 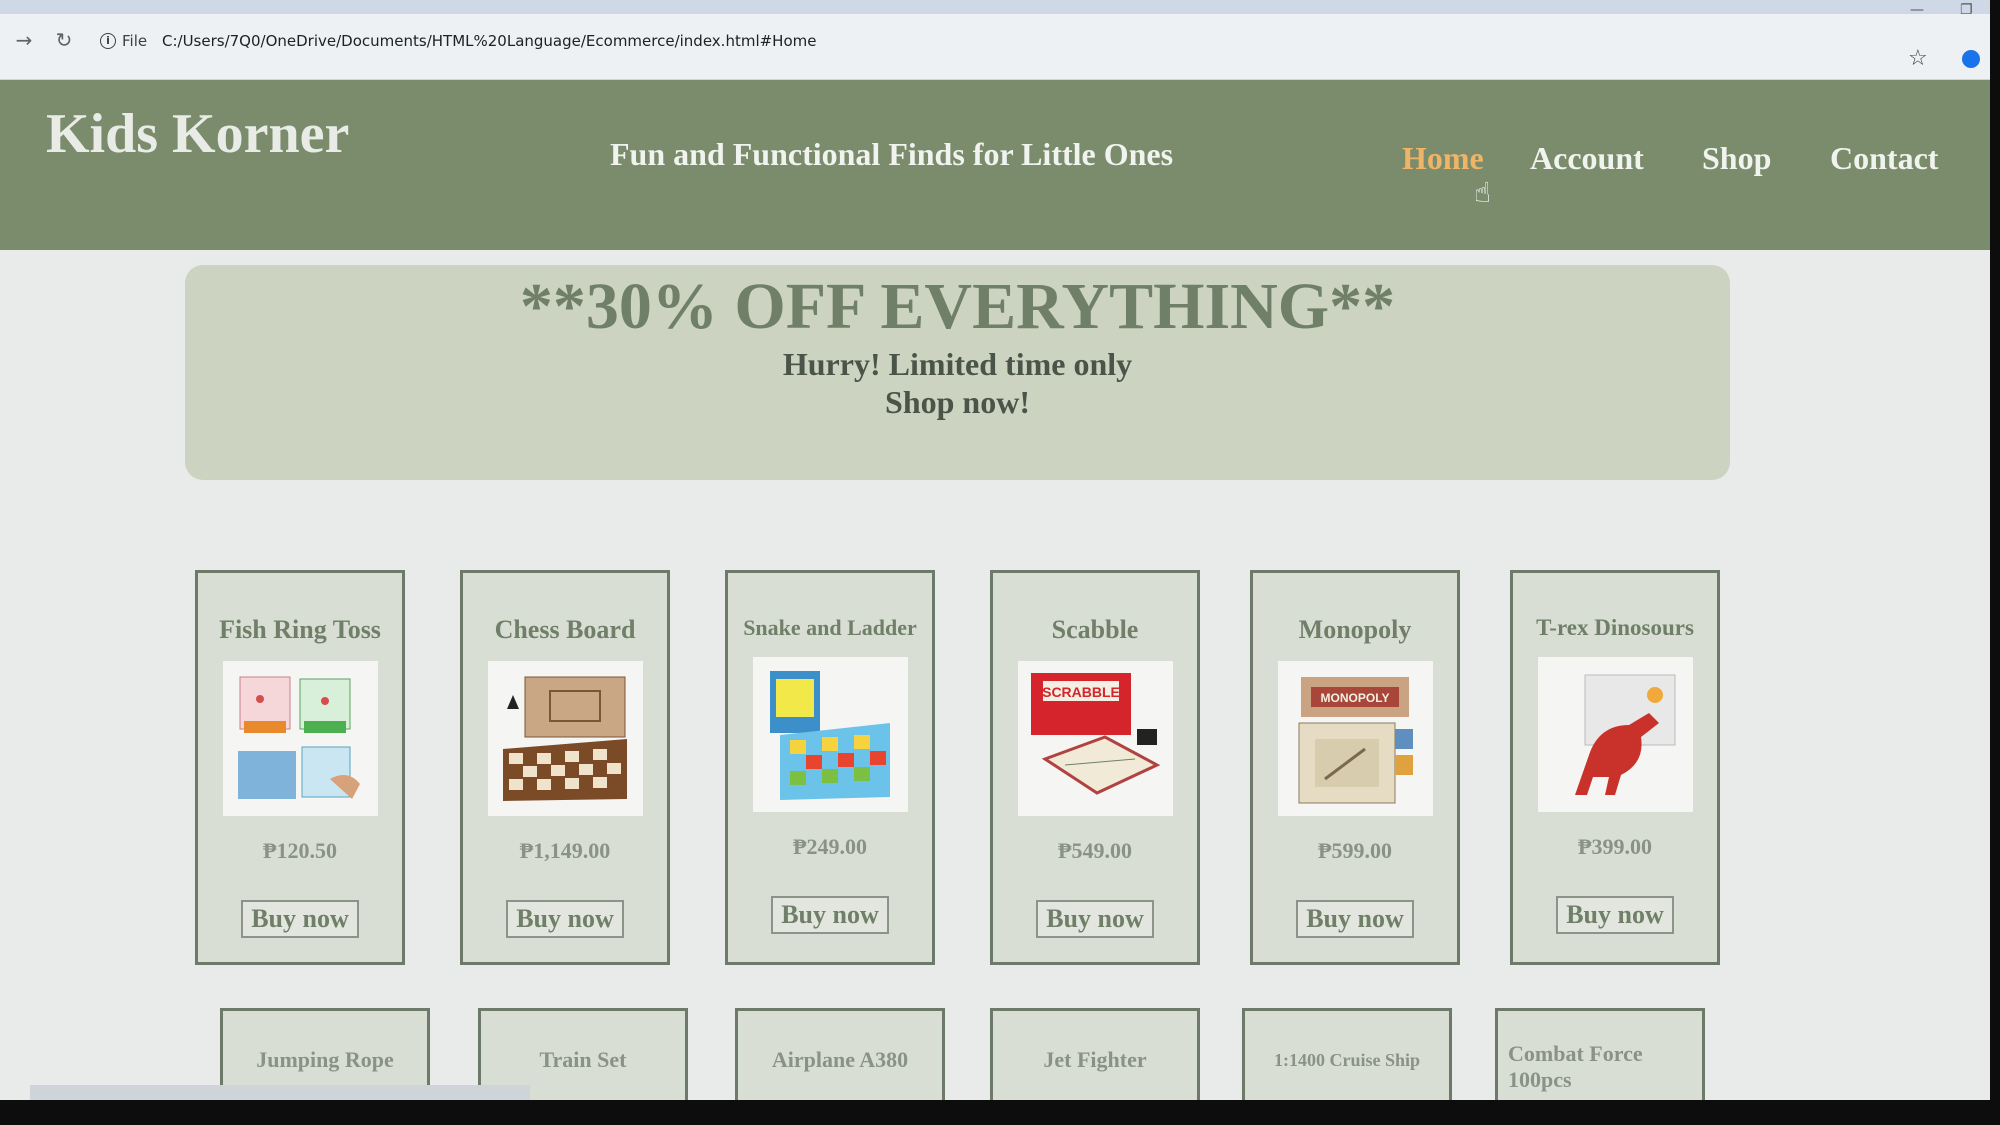 I want to click on tagline: Fun and Functional Finds for Little Ones, so click(x=892, y=154).